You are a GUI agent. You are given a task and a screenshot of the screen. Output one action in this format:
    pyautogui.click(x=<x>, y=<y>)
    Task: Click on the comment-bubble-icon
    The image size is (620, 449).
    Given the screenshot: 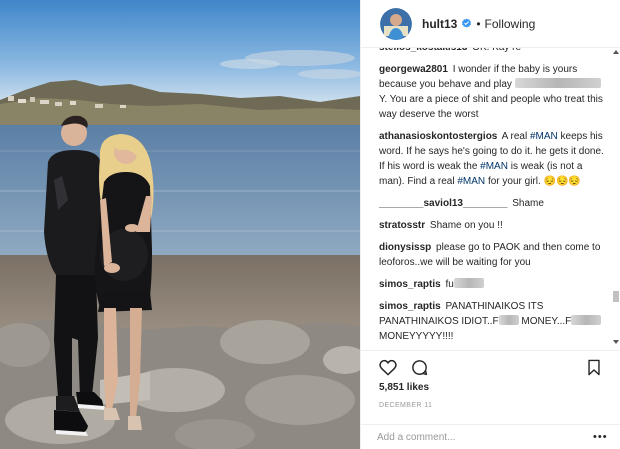 What is the action you would take?
    pyautogui.click(x=419, y=367)
    